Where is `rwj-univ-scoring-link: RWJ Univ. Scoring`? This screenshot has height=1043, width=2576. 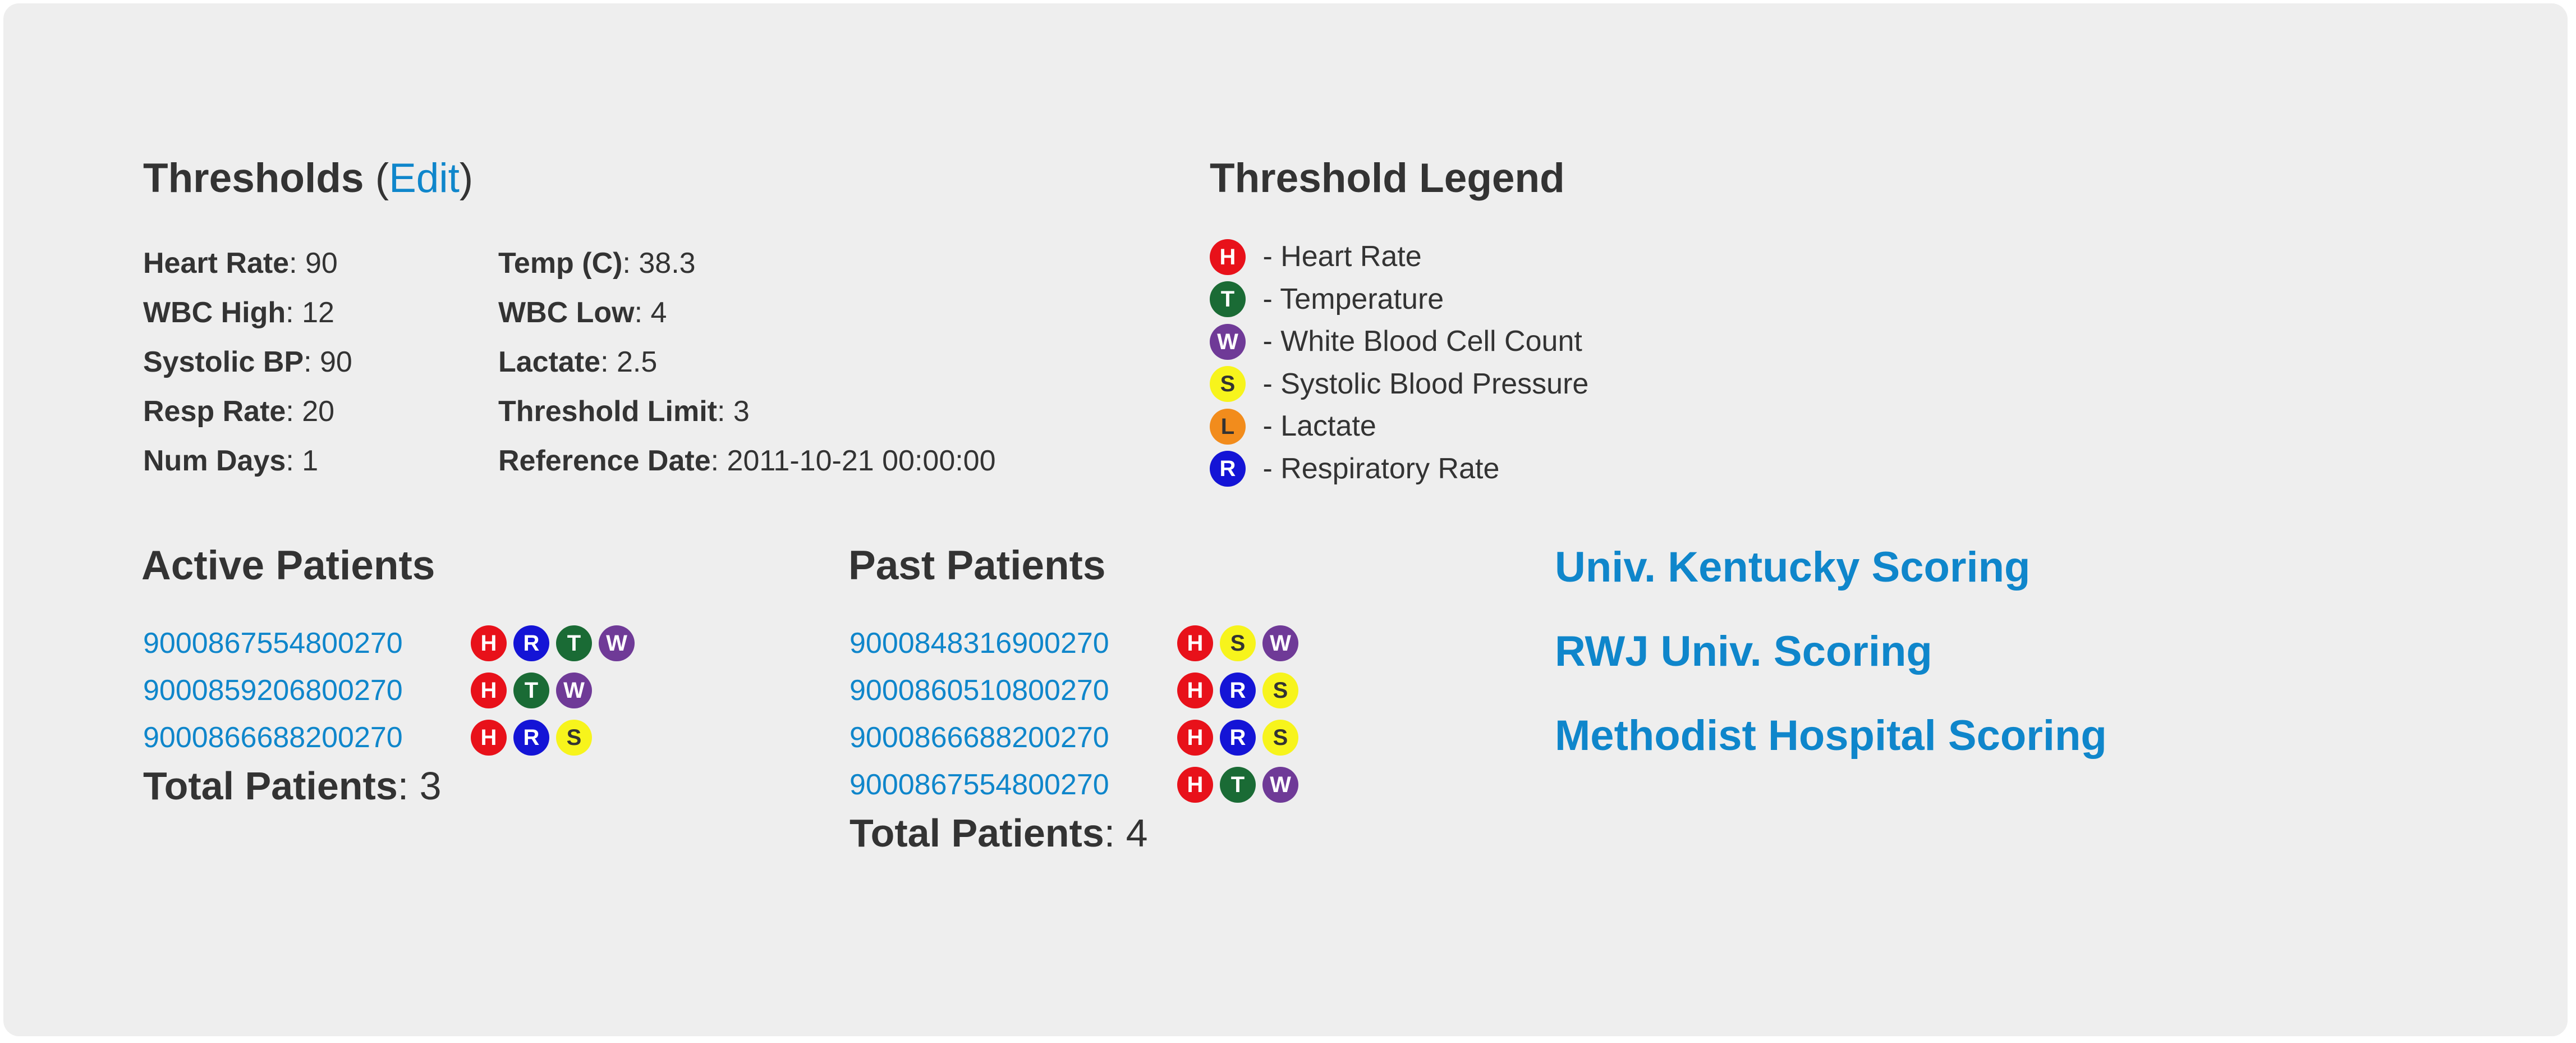 rwj-univ-scoring-link: RWJ Univ. Scoring is located at coordinates (1831, 668).